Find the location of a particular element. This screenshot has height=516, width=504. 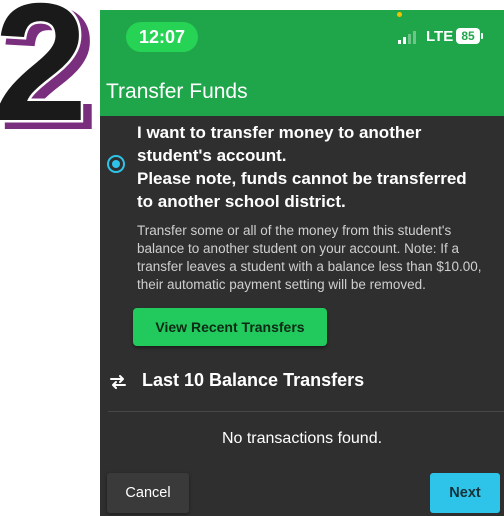

option-title-line-2: student's account. is located at coordinates (212, 155).